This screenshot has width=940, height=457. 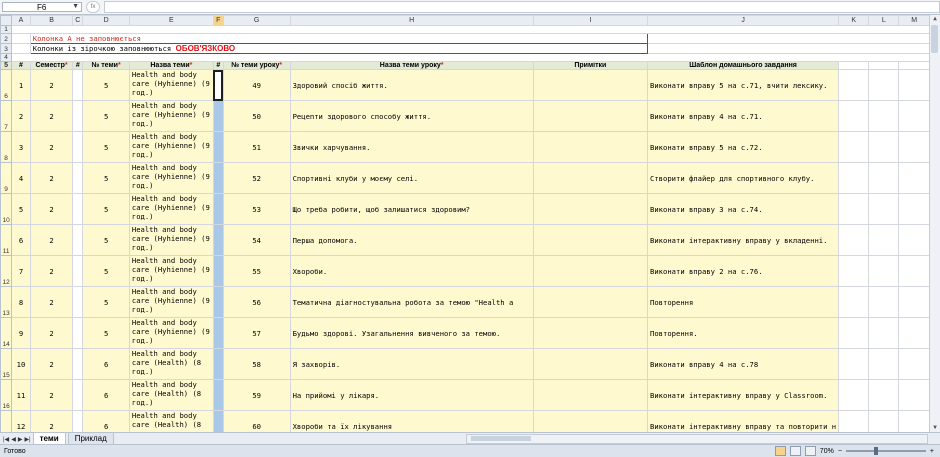 What do you see at coordinates (171, 421) in the screenshot?
I see `cell-topic-name: Health and body care (Health) (8` at bounding box center [171, 421].